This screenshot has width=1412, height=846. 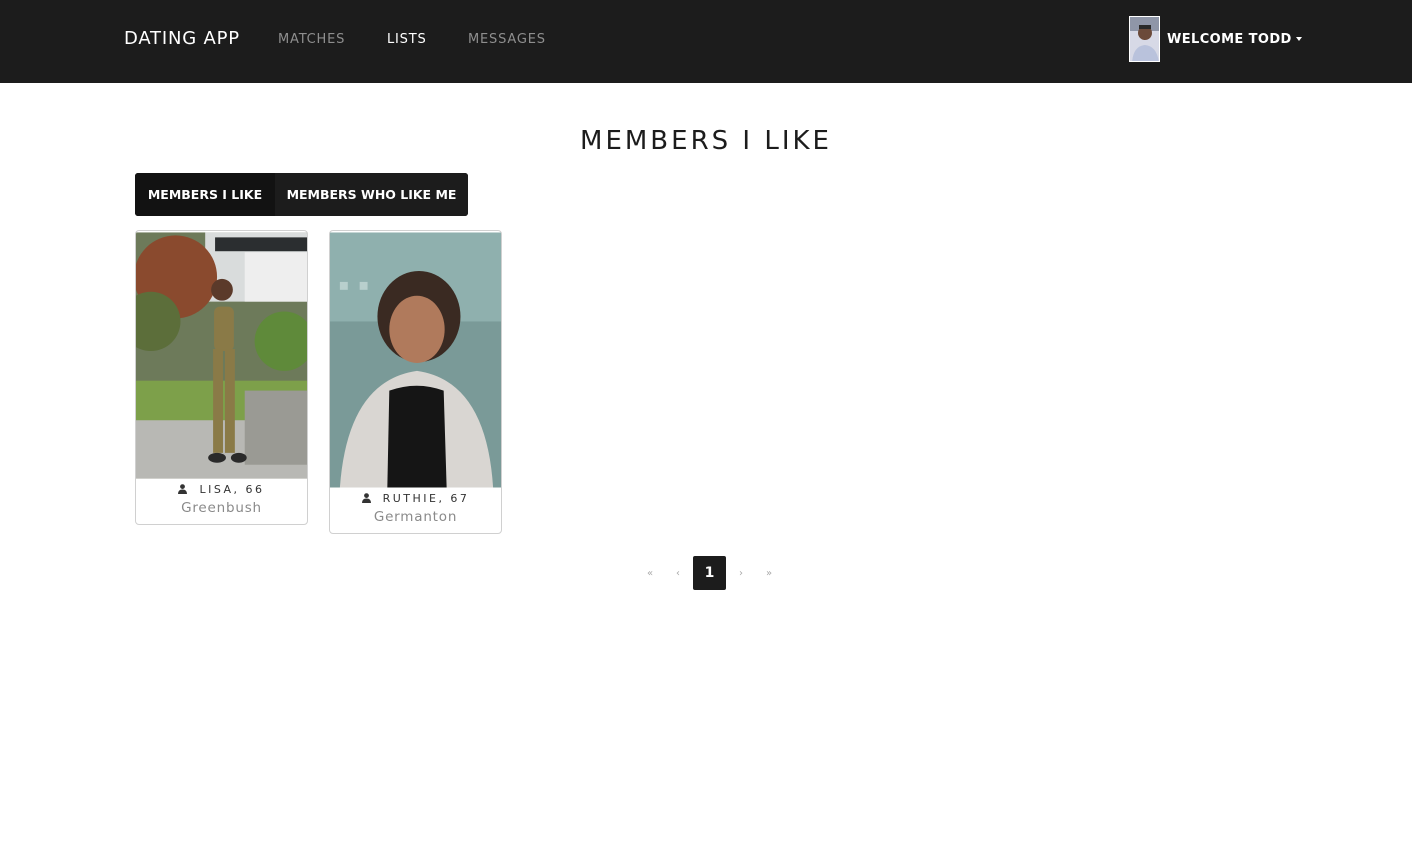 I want to click on brand-link: DATING APP, so click(x=182, y=38).